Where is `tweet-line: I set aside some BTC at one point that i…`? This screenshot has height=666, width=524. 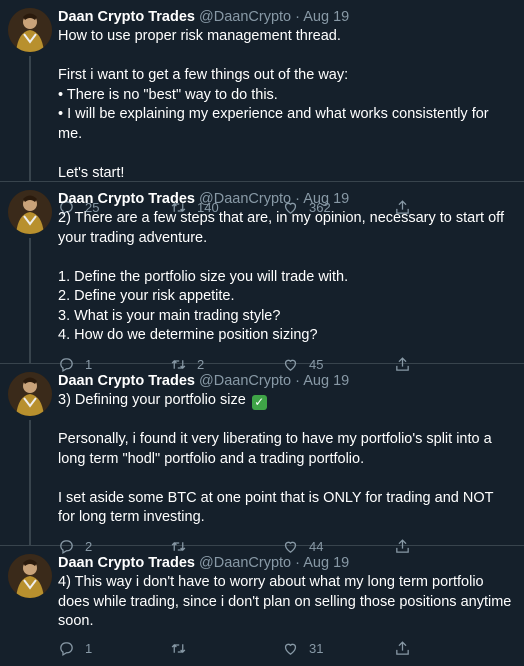 tweet-line: I set aside some BTC at one point that i… is located at coordinates (276, 507).